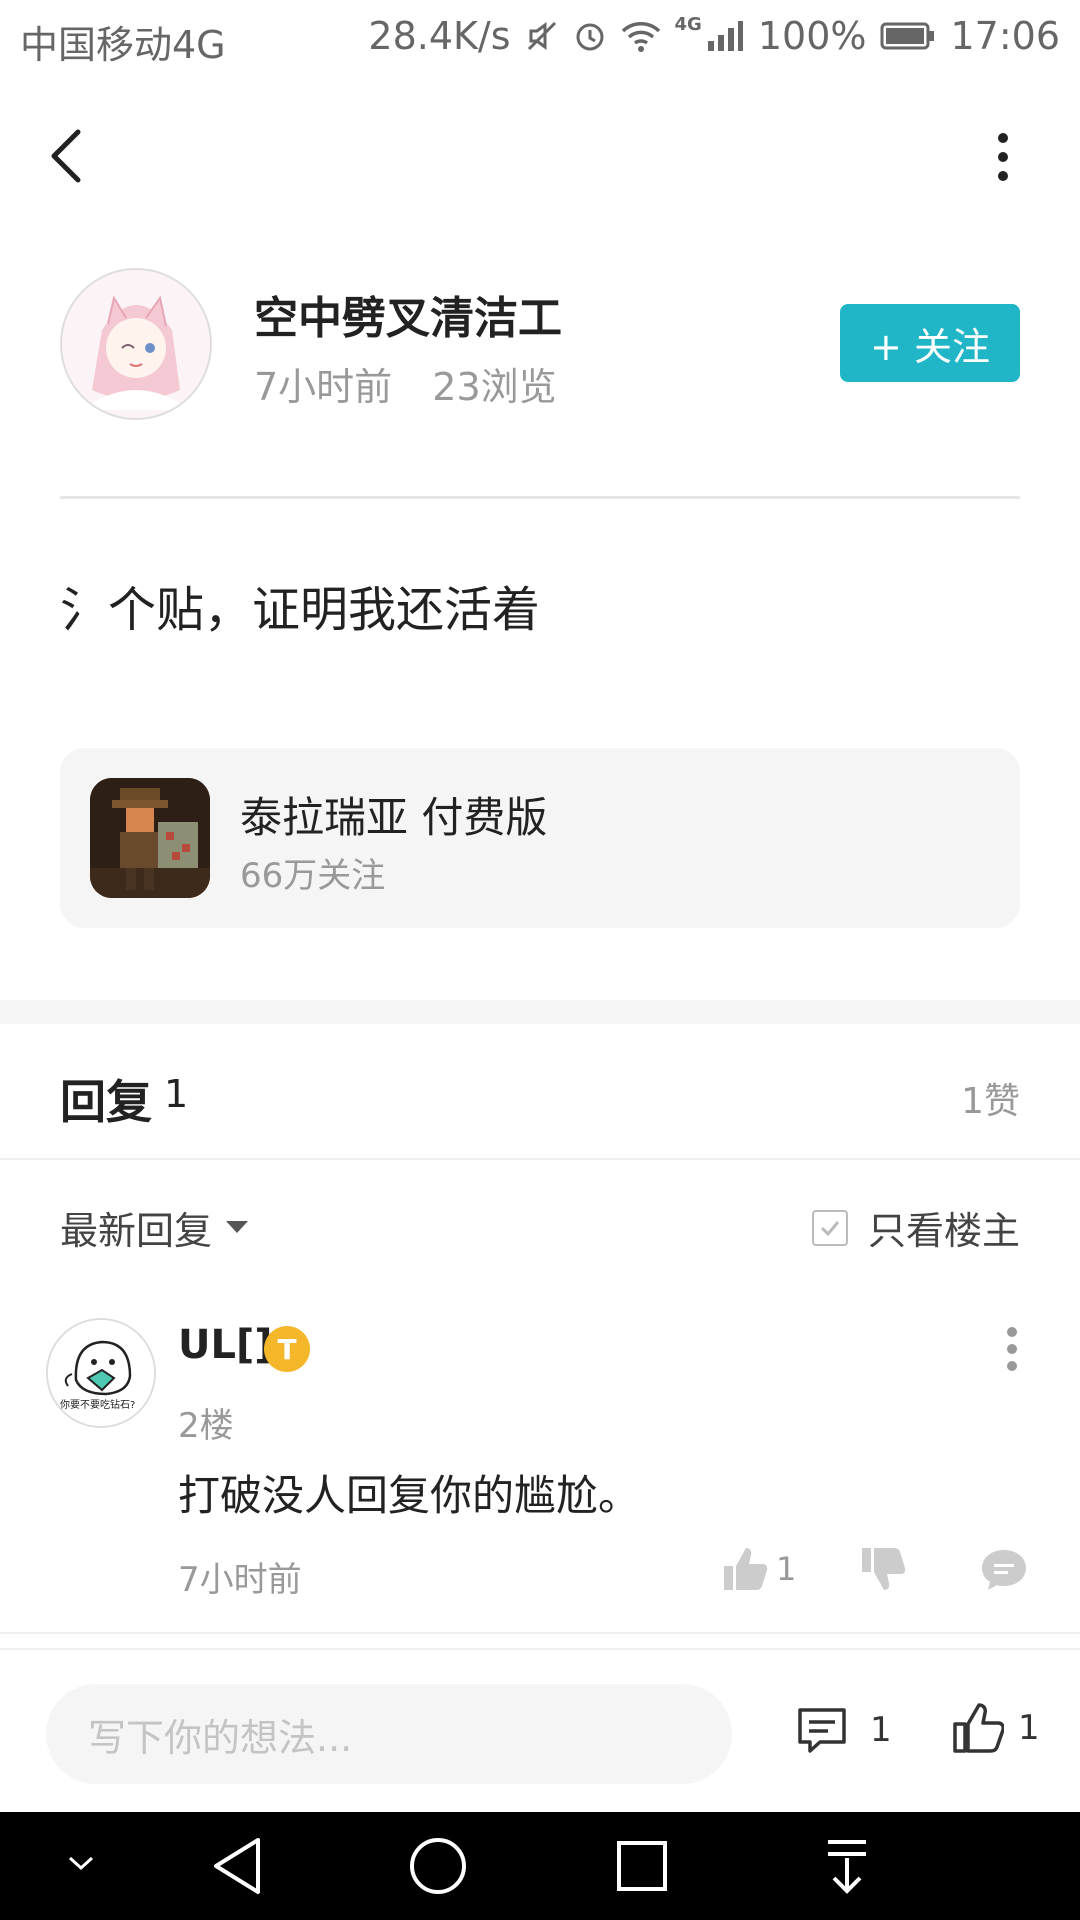  I want to click on anime-girl-avatar-icon, so click(136, 344).